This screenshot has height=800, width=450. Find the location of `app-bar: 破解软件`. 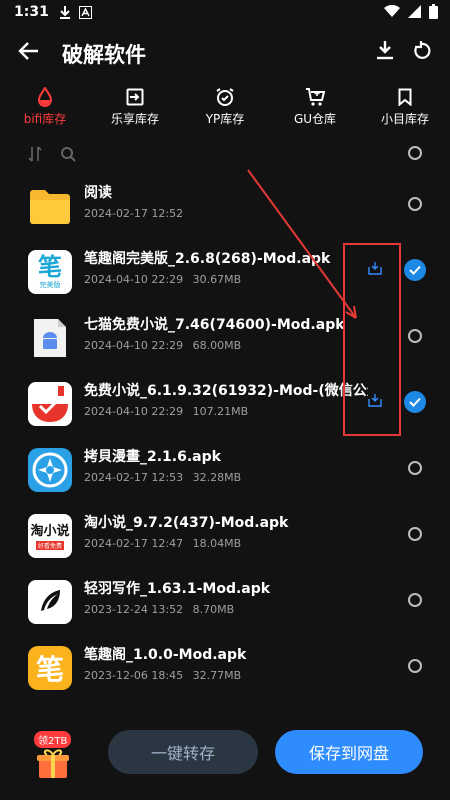

app-bar: 破解软件 is located at coordinates (225, 53).